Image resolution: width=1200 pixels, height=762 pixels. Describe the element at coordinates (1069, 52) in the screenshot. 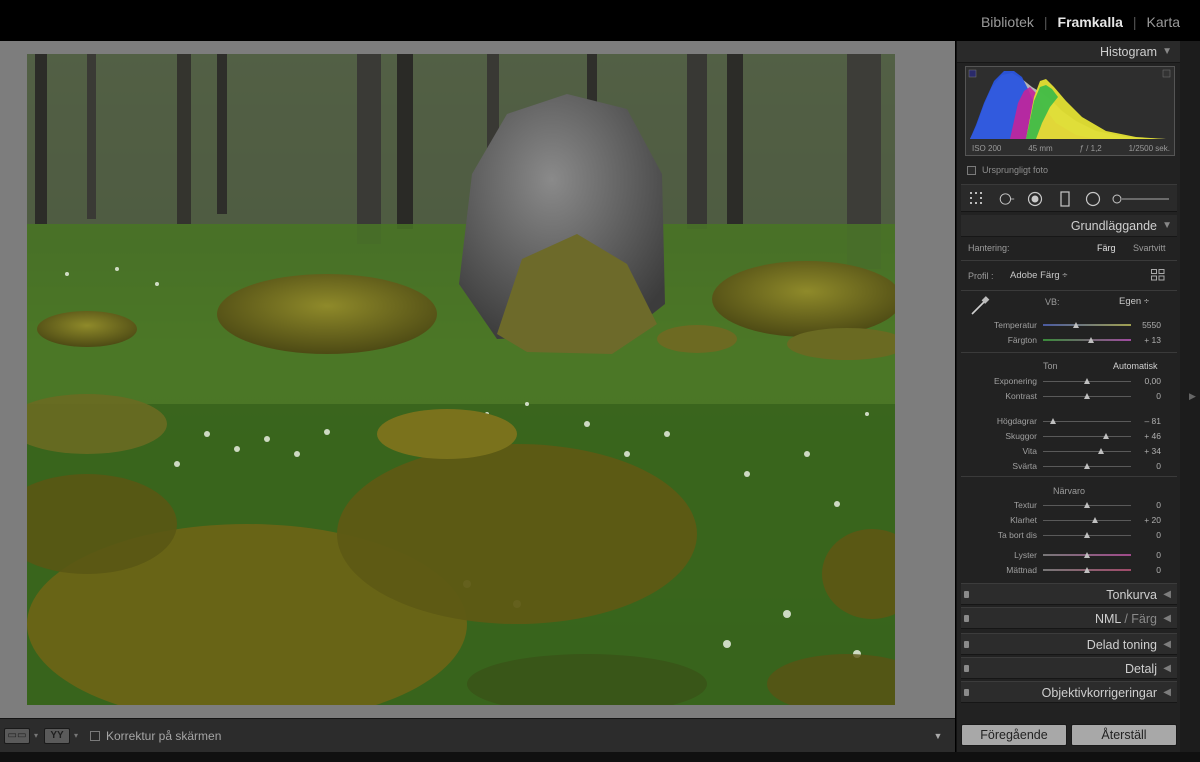

I see `histogram-header: Histogram ▼` at that location.